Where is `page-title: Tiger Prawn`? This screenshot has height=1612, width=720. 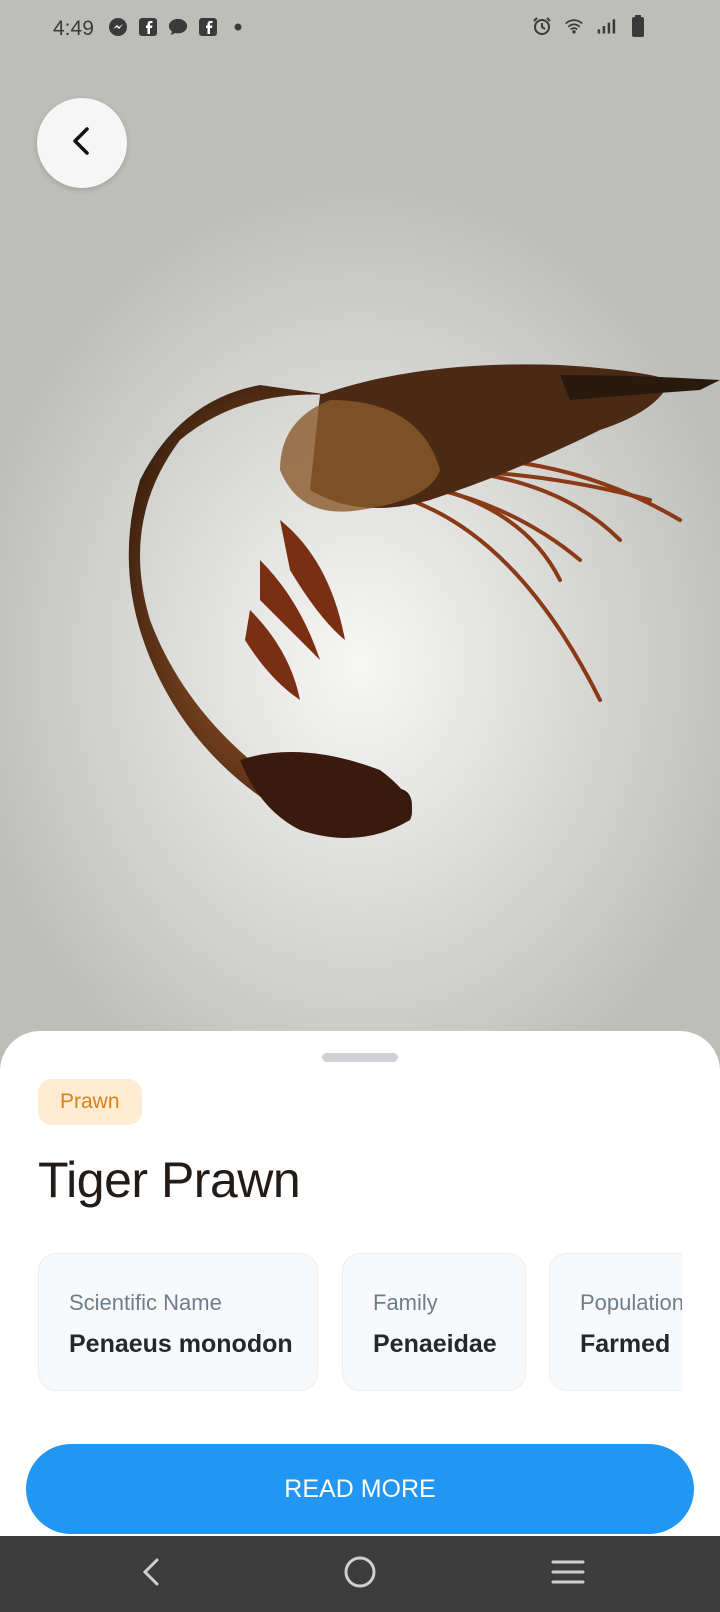
page-title: Tiger Prawn is located at coordinates (169, 1180).